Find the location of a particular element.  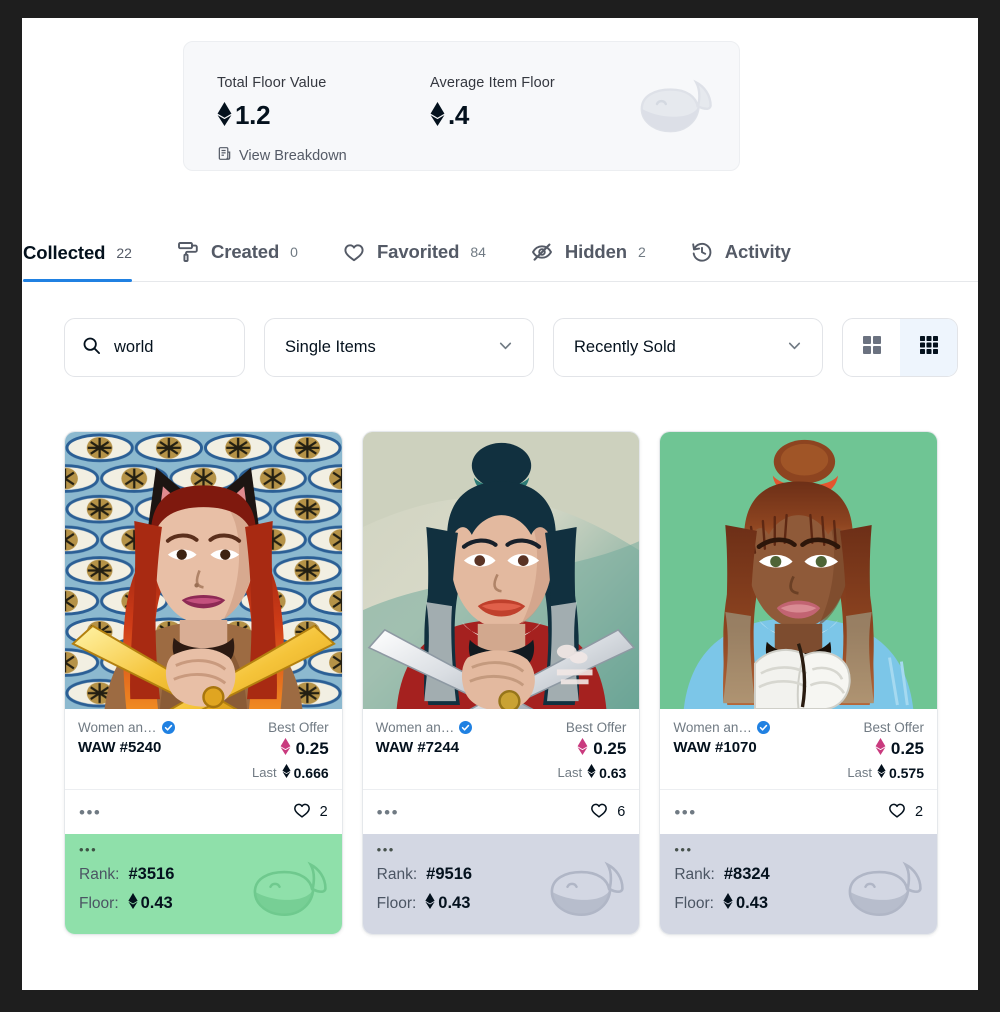

tab-activity: Activity is located at coordinates (740, 260).